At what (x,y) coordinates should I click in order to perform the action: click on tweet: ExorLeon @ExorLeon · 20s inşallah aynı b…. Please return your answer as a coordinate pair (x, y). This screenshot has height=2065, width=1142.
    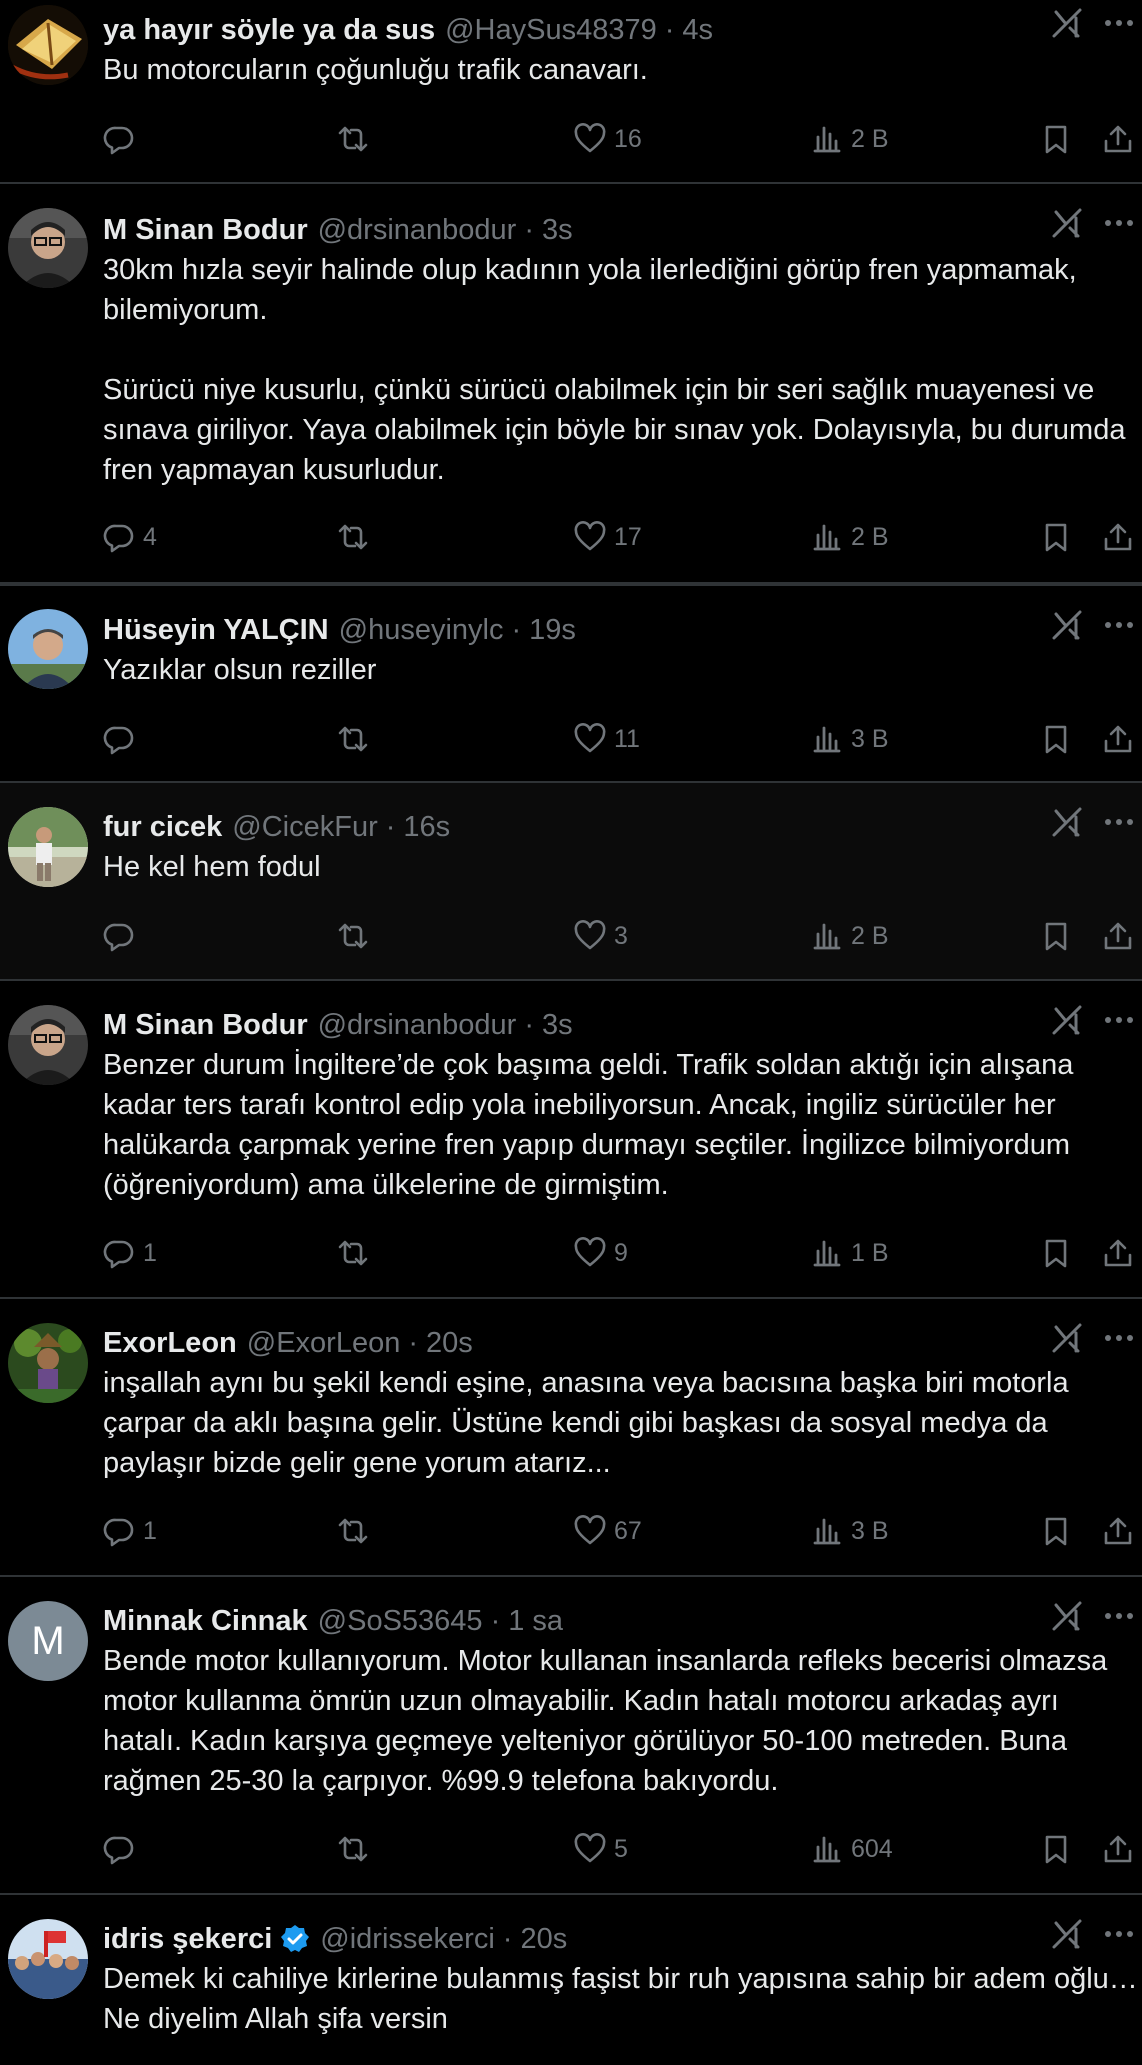
    Looking at the image, I should click on (571, 1438).